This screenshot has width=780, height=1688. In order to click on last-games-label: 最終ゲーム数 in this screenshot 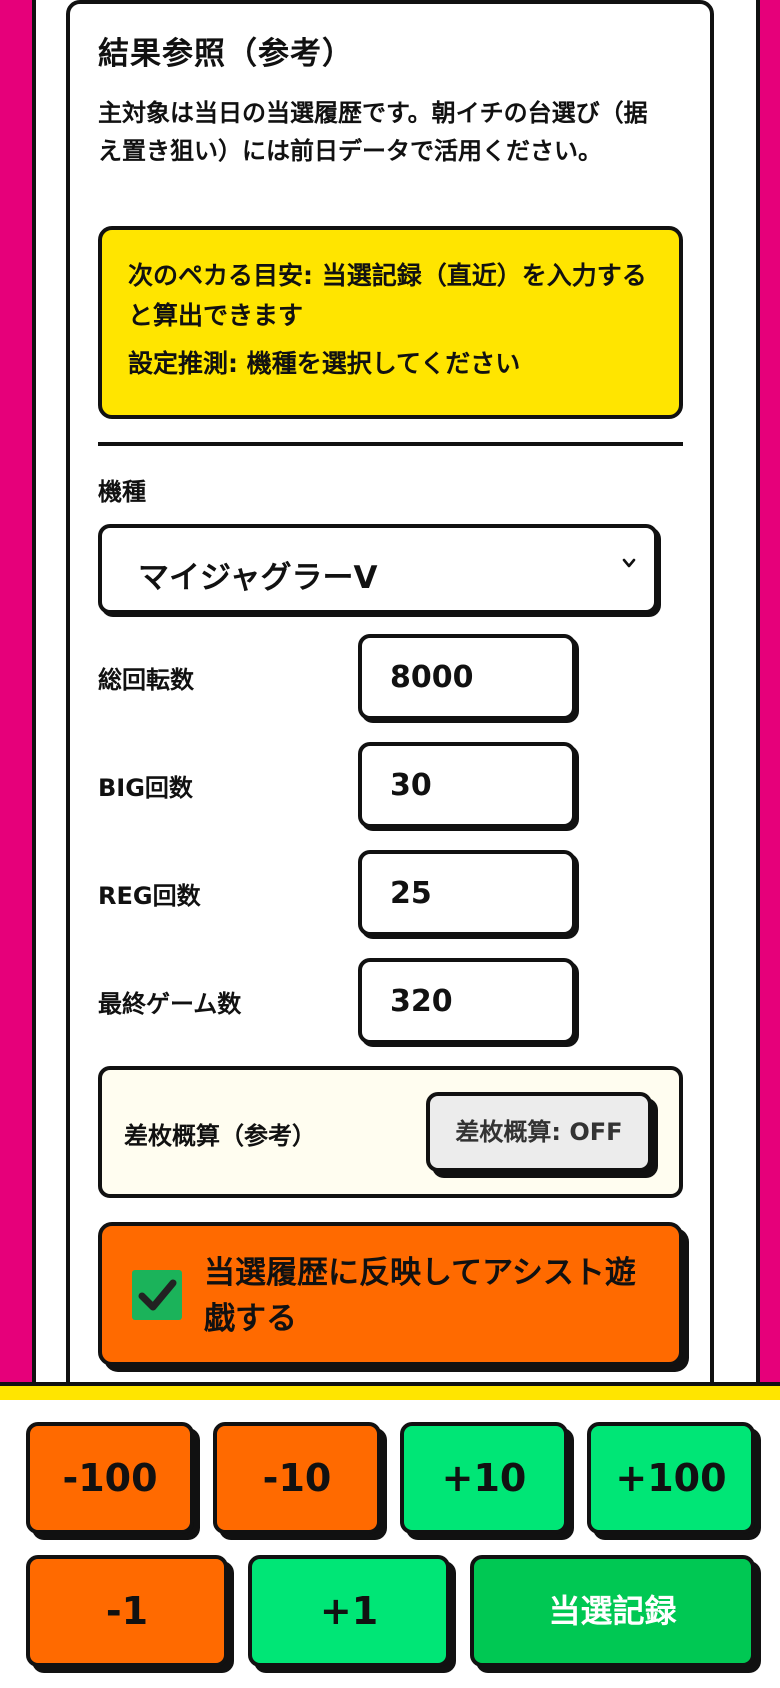, I will do `click(170, 1004)`.